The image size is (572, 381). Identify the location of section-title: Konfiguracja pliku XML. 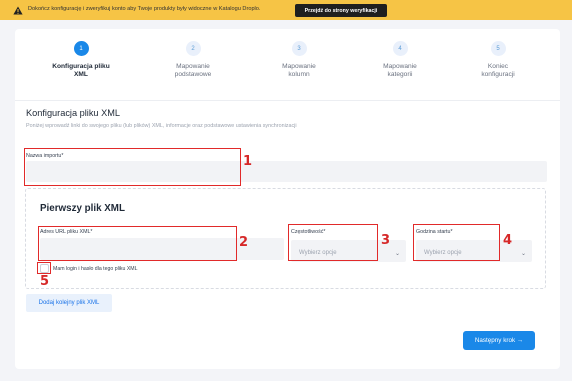
(73, 113).